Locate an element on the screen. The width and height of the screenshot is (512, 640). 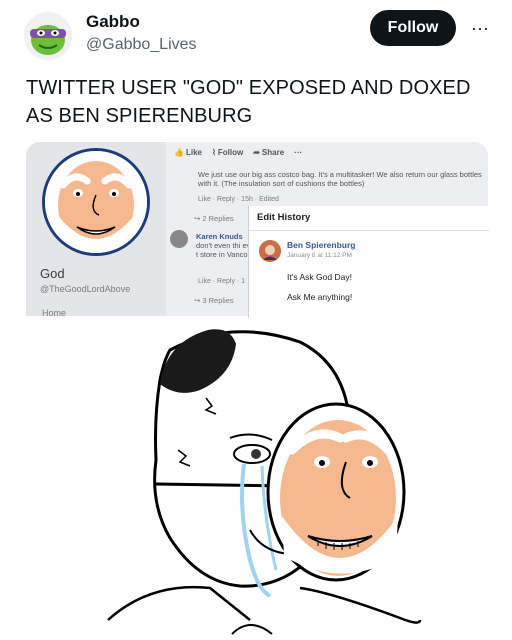
share-icon: ➦ is located at coordinates (256, 152).